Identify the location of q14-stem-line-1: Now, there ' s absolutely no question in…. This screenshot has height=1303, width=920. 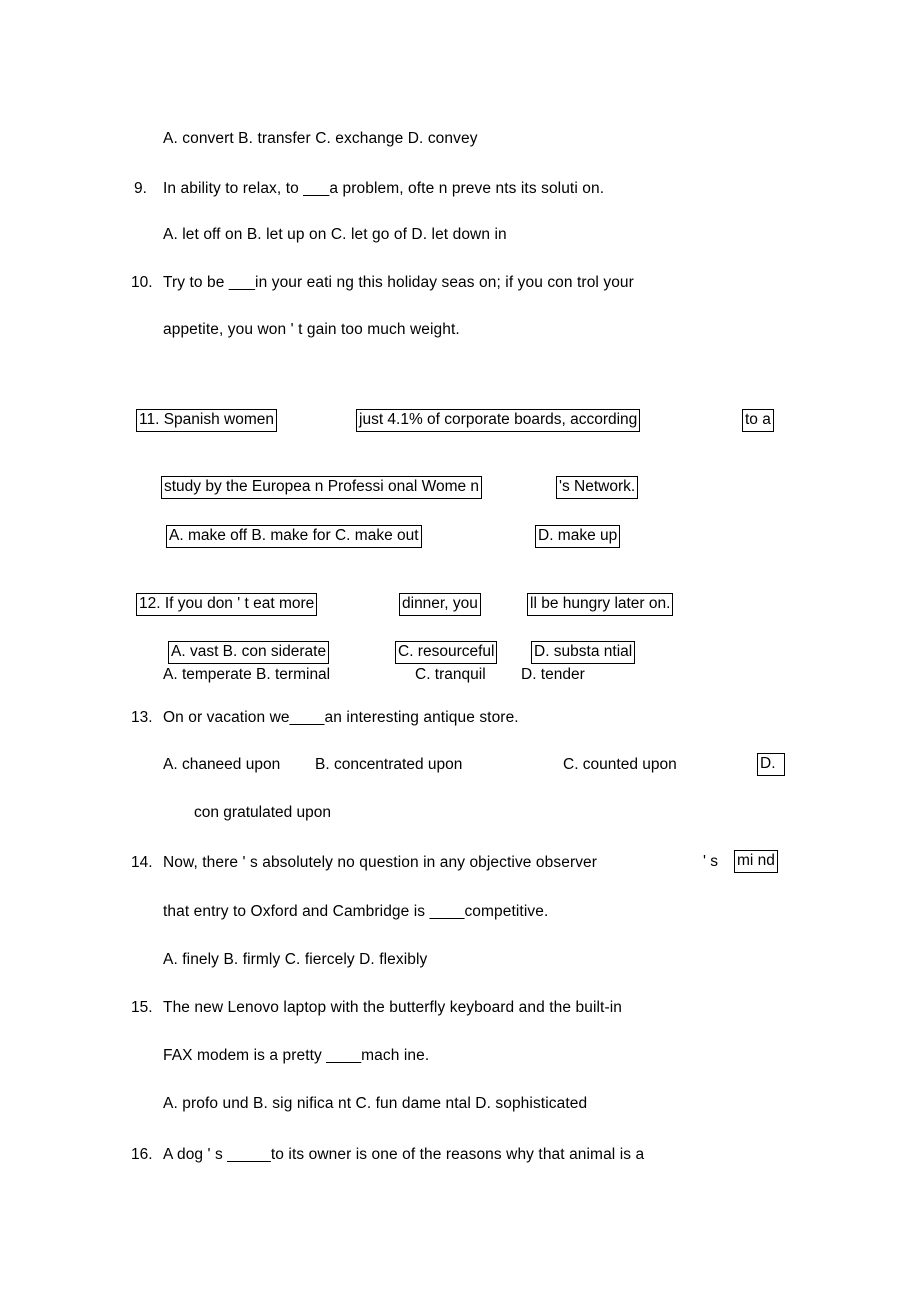
(380, 862).